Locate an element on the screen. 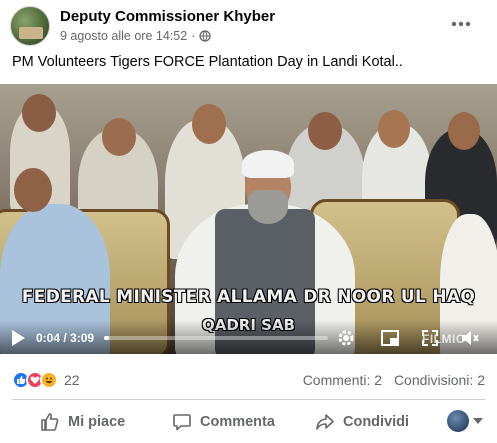 Image resolution: width=497 pixels, height=443 pixels. video-controls: 0:04 / 3:09 FILMIC is located at coordinates (248, 337).